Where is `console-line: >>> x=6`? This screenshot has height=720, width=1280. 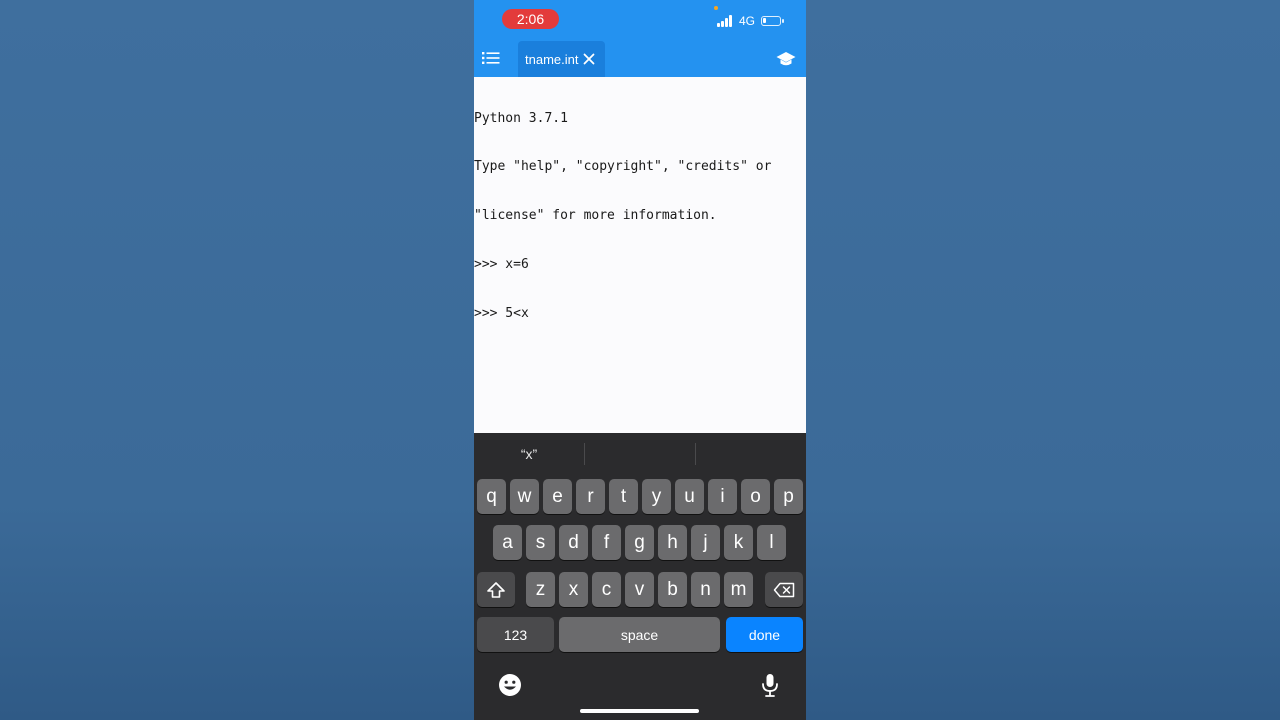 console-line: >>> x=6 is located at coordinates (501, 265).